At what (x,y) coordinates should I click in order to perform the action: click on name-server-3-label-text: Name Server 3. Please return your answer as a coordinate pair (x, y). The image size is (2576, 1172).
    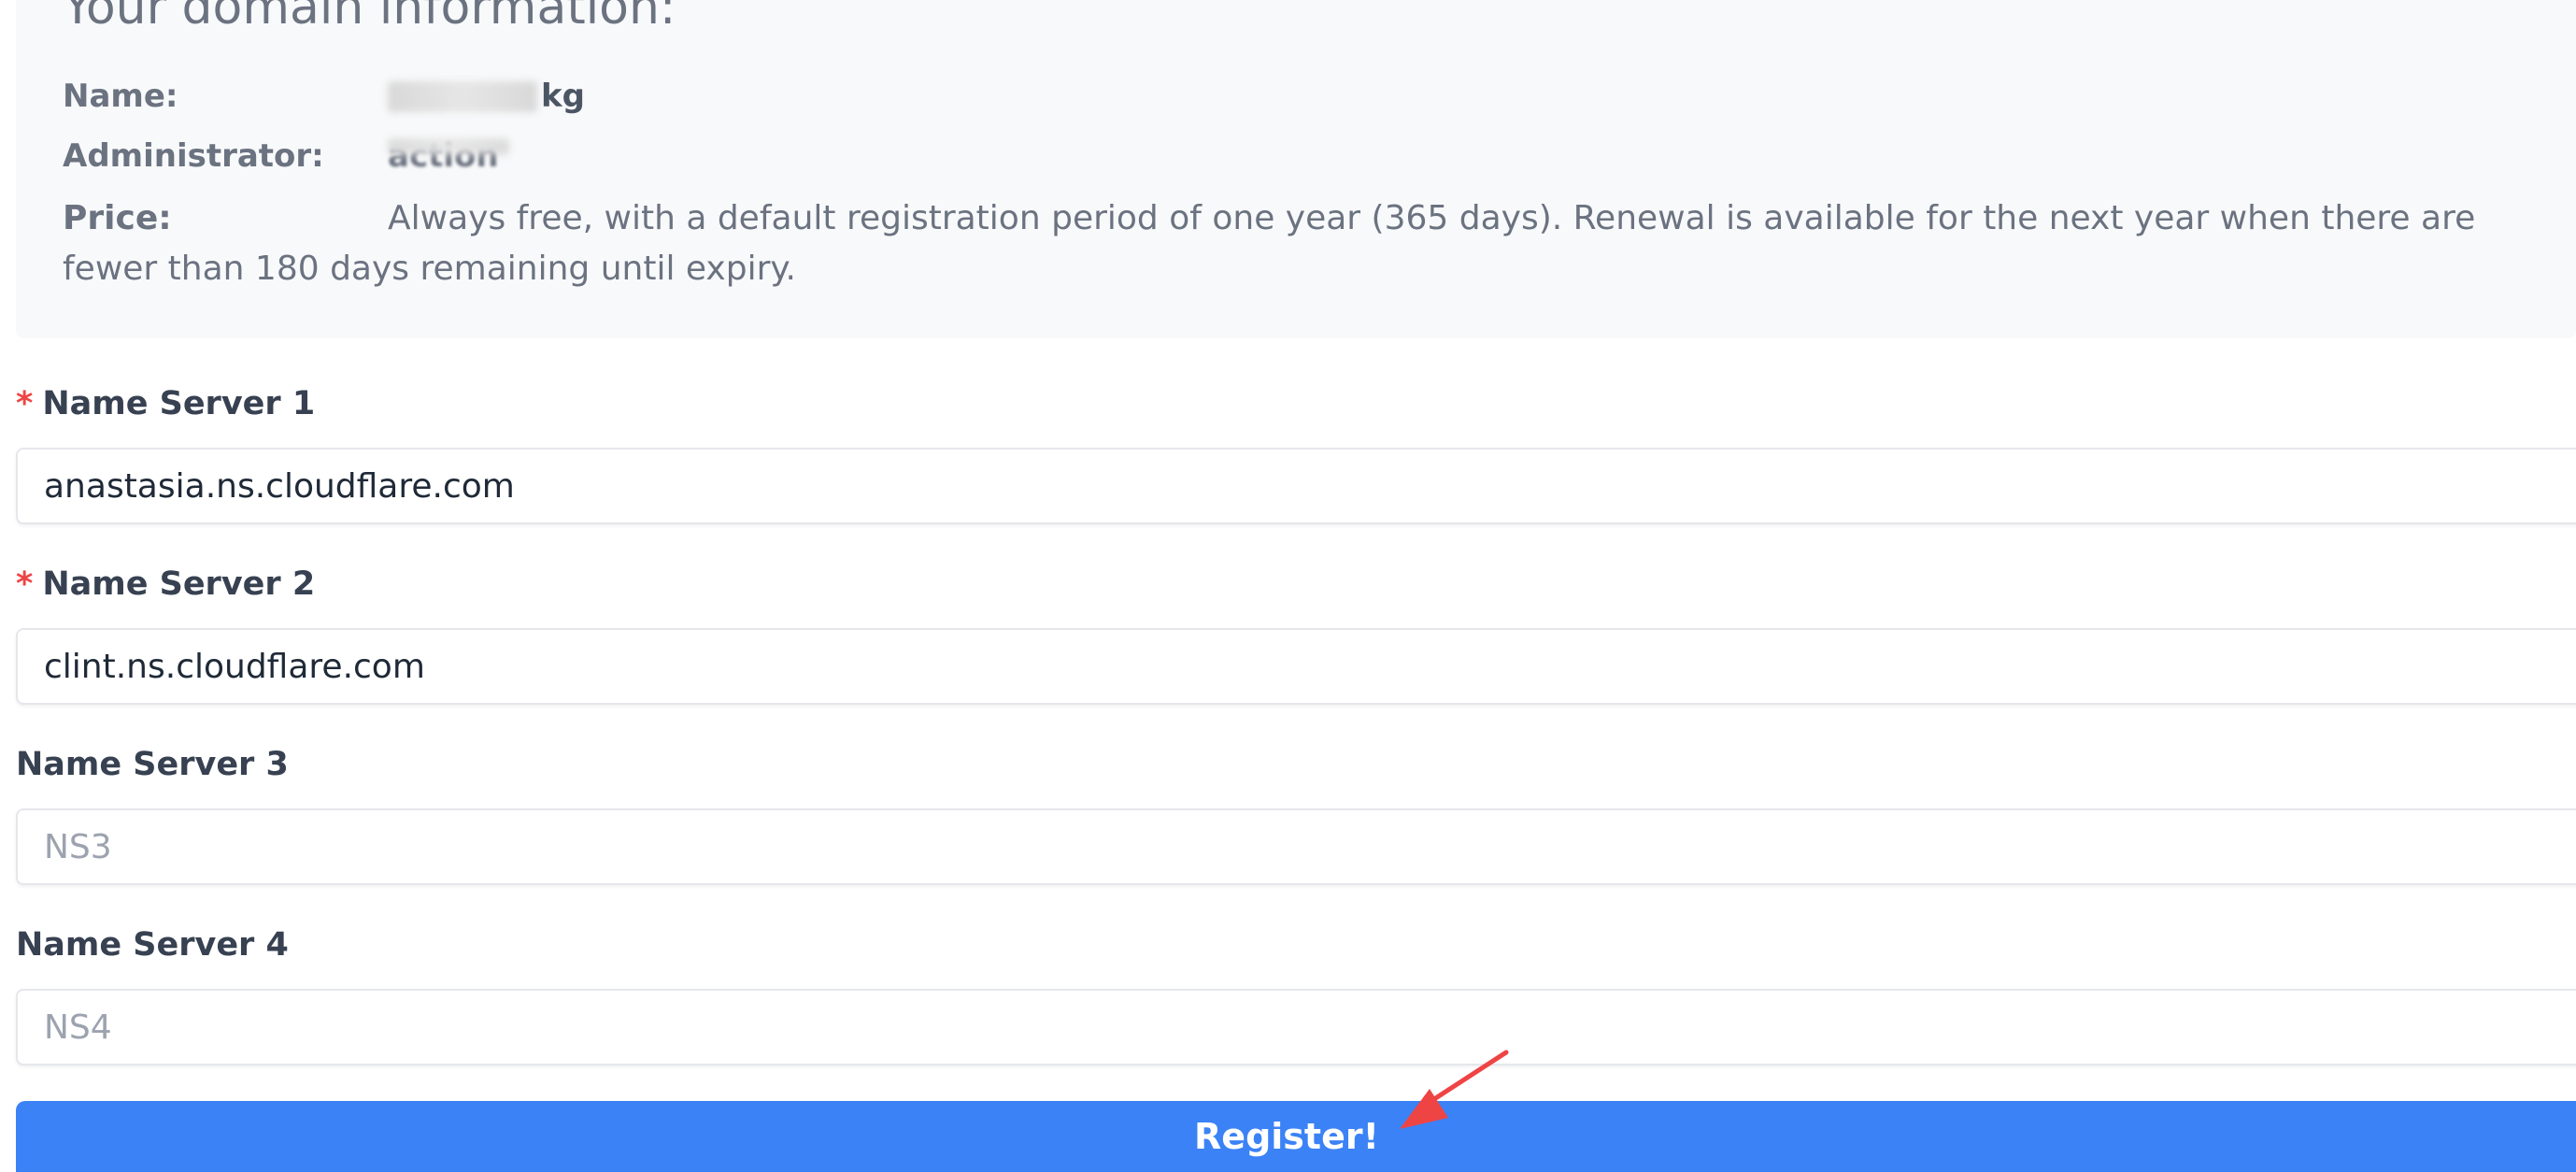
    Looking at the image, I should click on (152, 765).